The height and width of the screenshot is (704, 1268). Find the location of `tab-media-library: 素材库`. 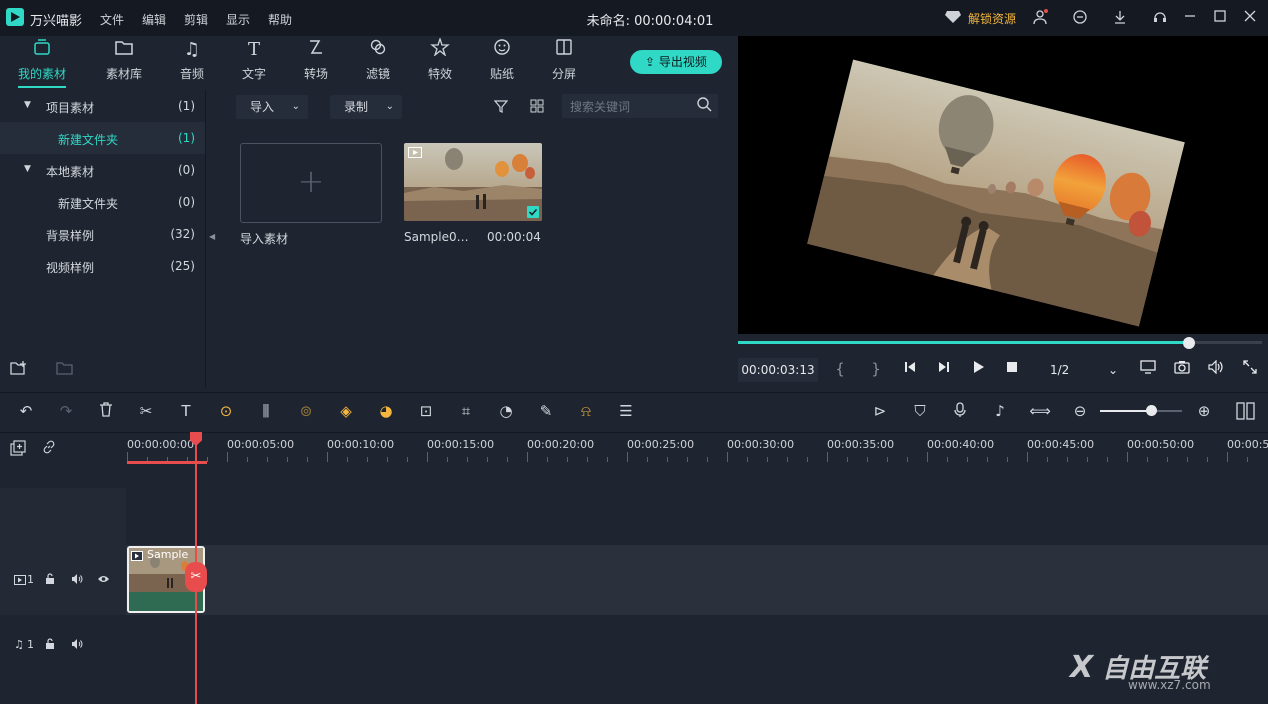

tab-media-library: 素材库 is located at coordinates (124, 63).